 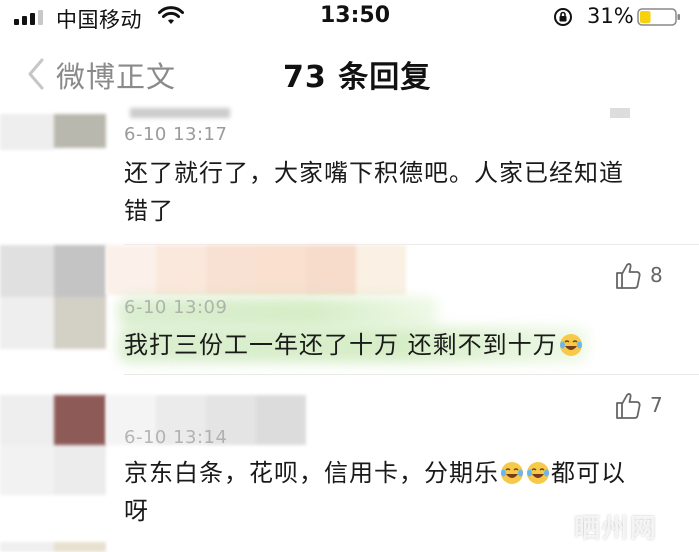 I want to click on status-time: 13:50, so click(x=355, y=15).